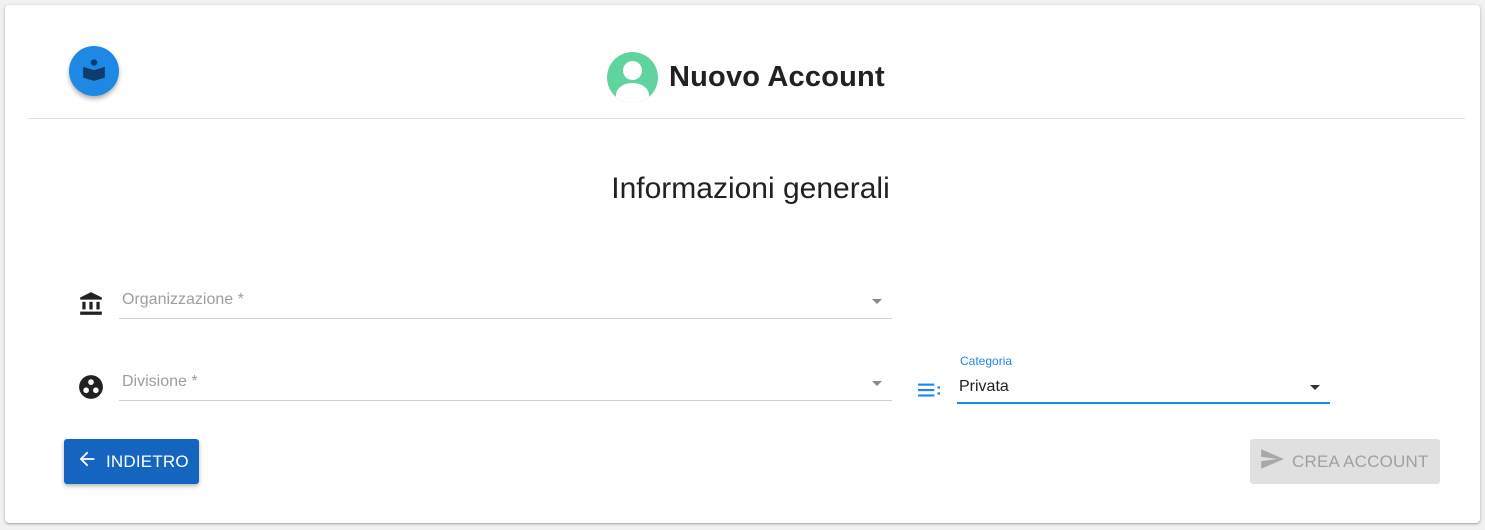 Image resolution: width=1485 pixels, height=530 pixels. Describe the element at coordinates (505, 382) in the screenshot. I see `divisione-select: Divisione *` at that location.